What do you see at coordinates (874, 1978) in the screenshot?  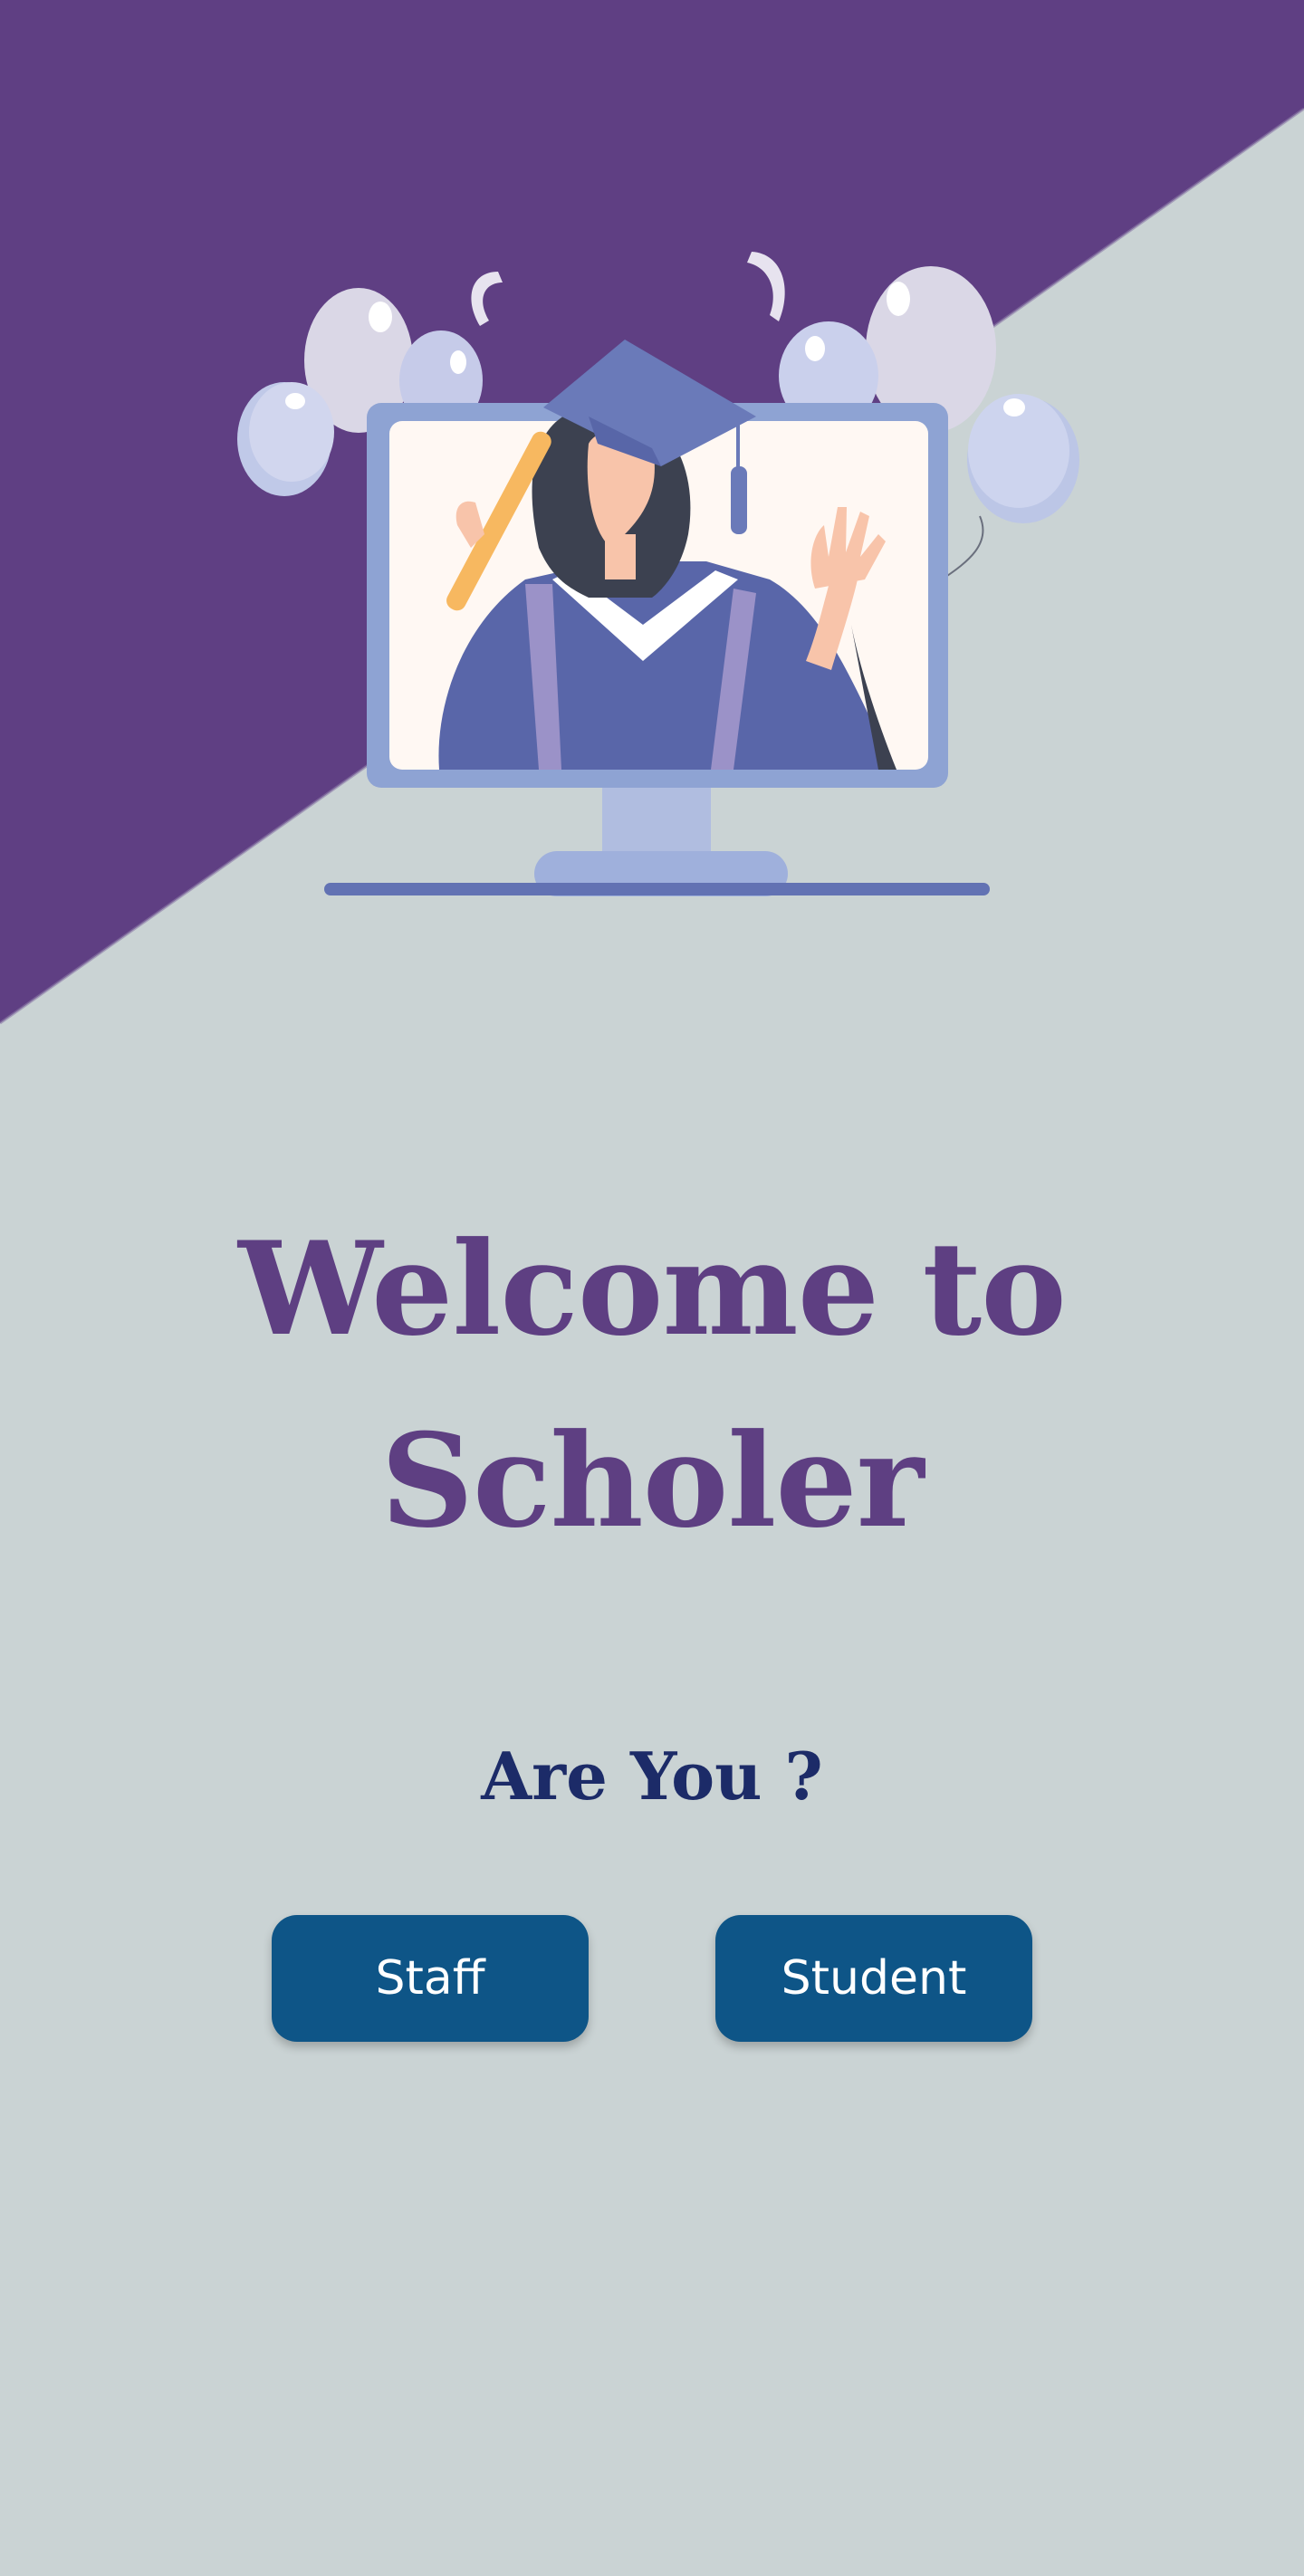 I see `student-button: Student` at bounding box center [874, 1978].